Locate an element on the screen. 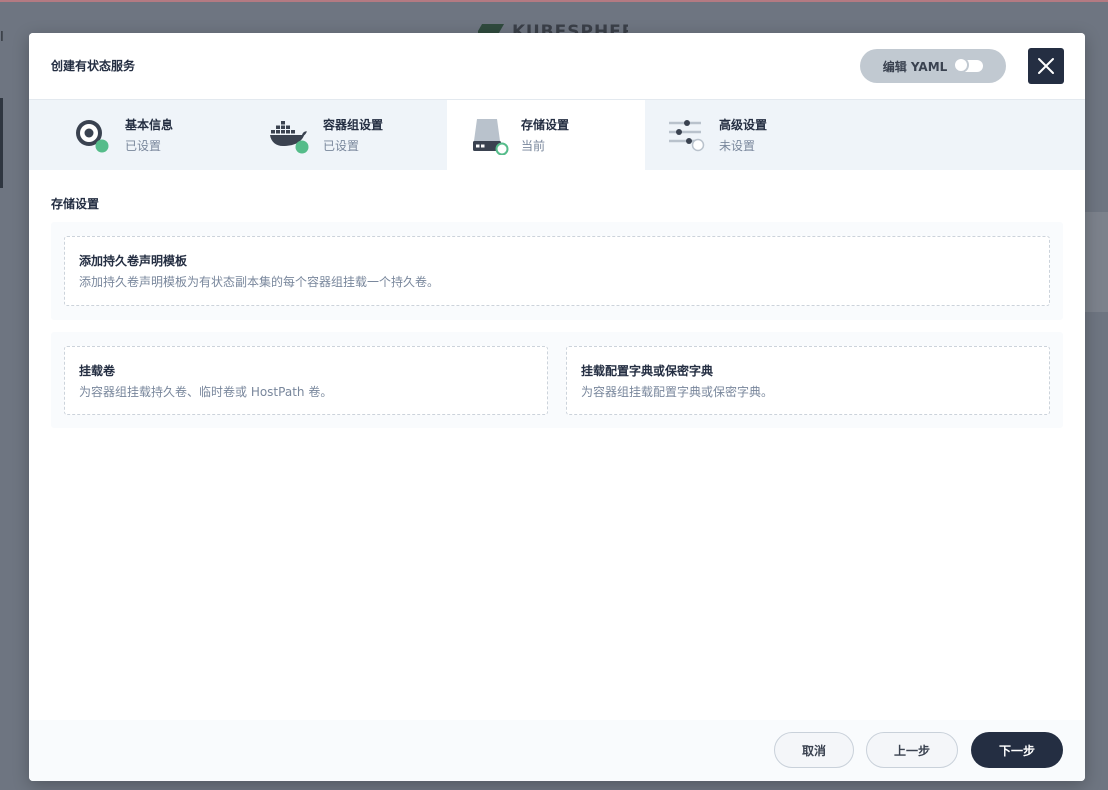 The image size is (1108, 790). wizard-steps: 基本信息 已设置 容器组设置 已设置 存储设置 当前 高级设置 未设置 is located at coordinates (557, 135).